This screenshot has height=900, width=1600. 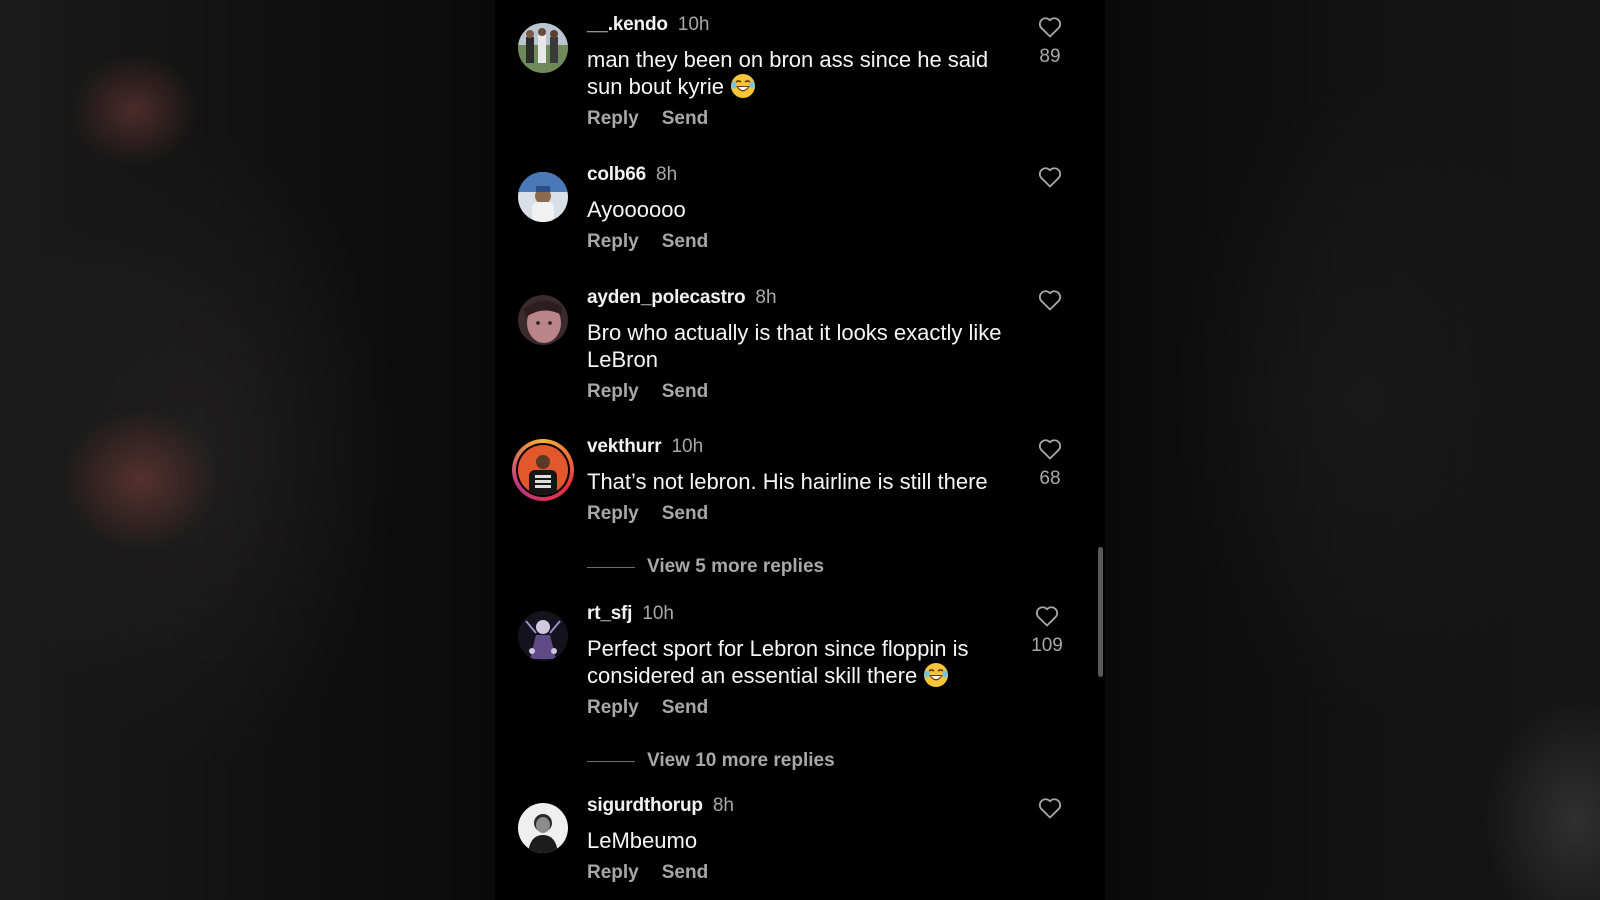 What do you see at coordinates (624, 447) in the screenshot?
I see `username: vekthurr` at bounding box center [624, 447].